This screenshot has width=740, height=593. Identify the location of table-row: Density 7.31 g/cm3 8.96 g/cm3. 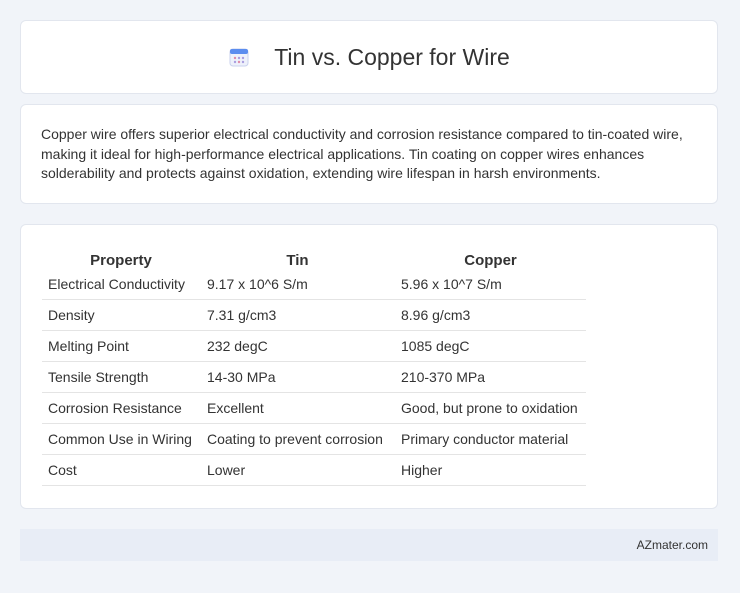
(314, 315).